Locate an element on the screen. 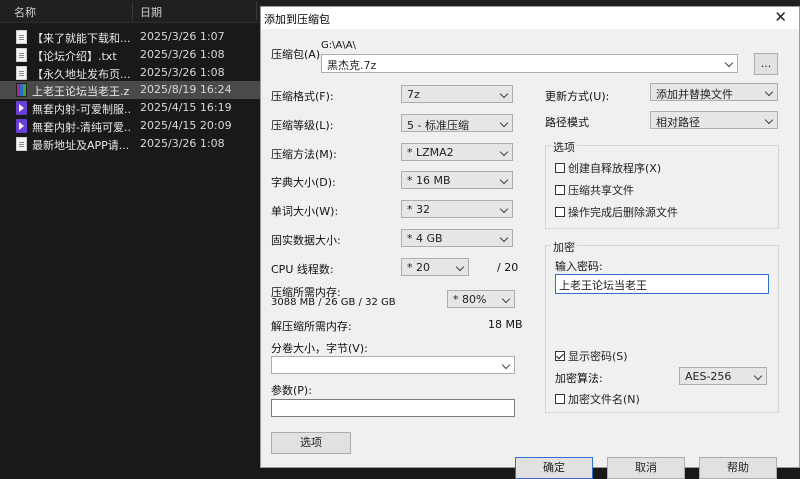 The height and width of the screenshot is (479, 800). path-mode-label: 路径模式 is located at coordinates (567, 122).